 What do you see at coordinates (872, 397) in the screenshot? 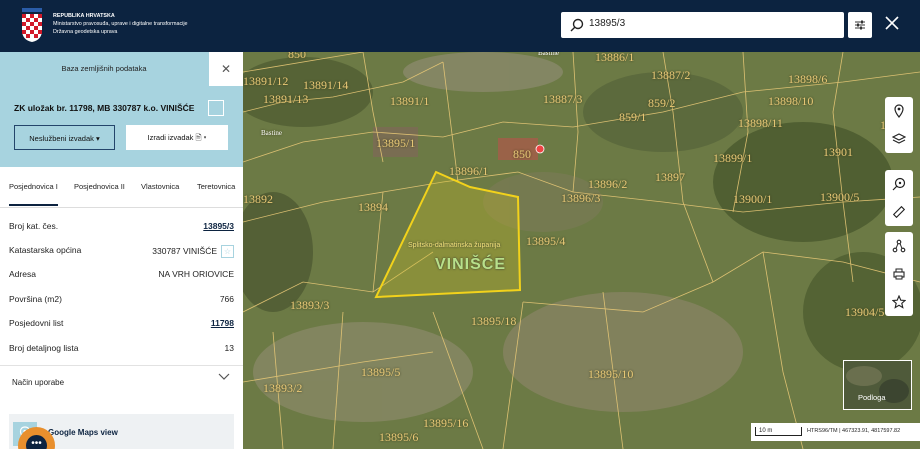
I see `podloga-label: Podloga` at bounding box center [872, 397].